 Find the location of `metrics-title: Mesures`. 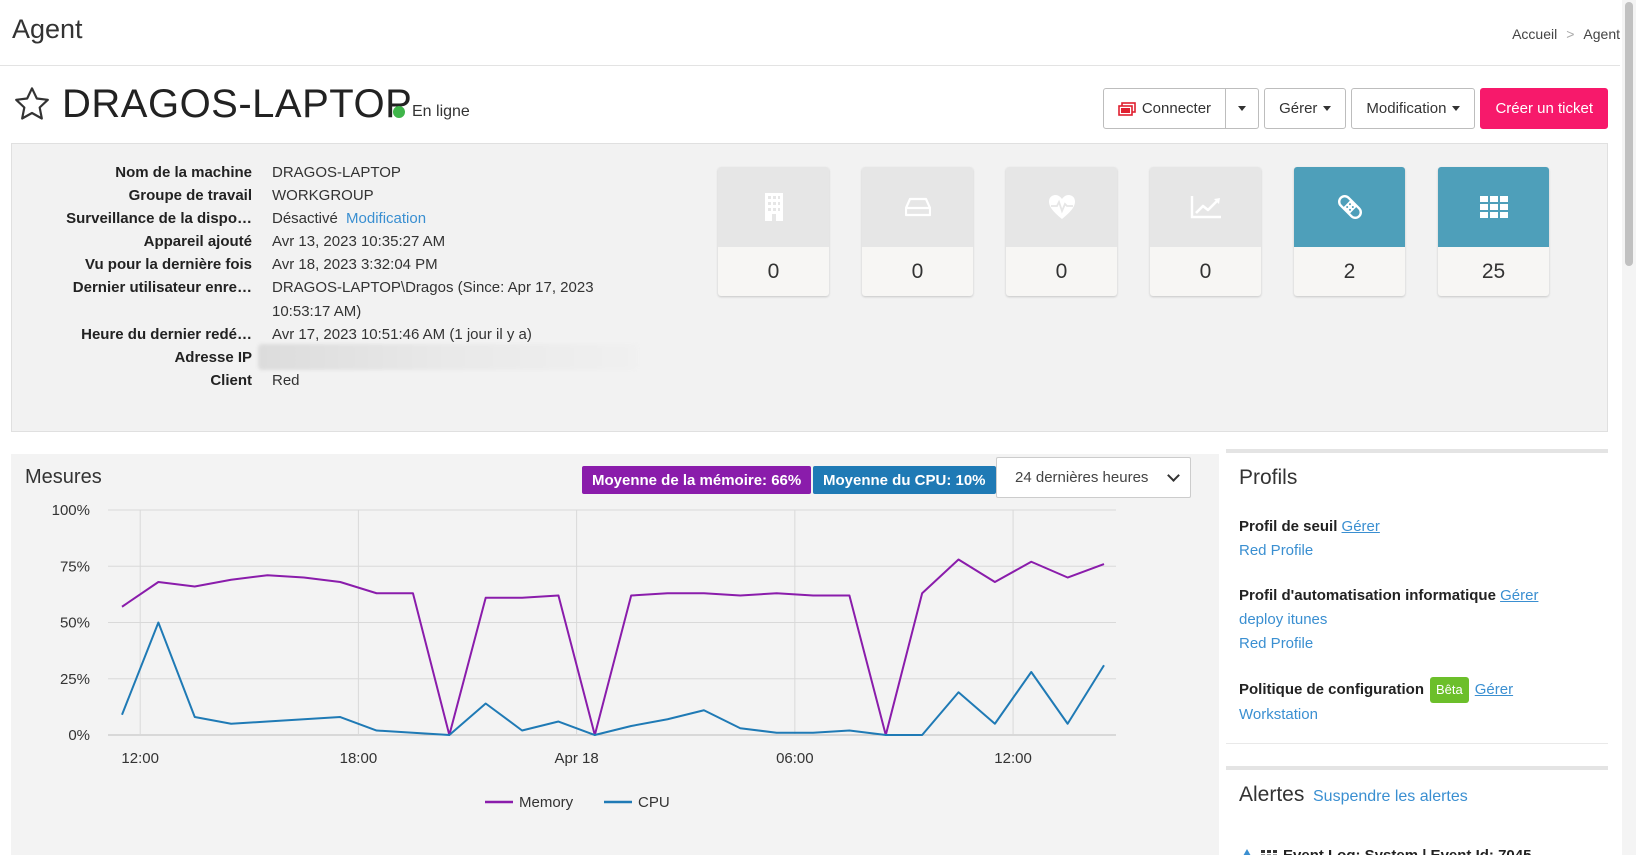

metrics-title: Mesures is located at coordinates (63, 477).